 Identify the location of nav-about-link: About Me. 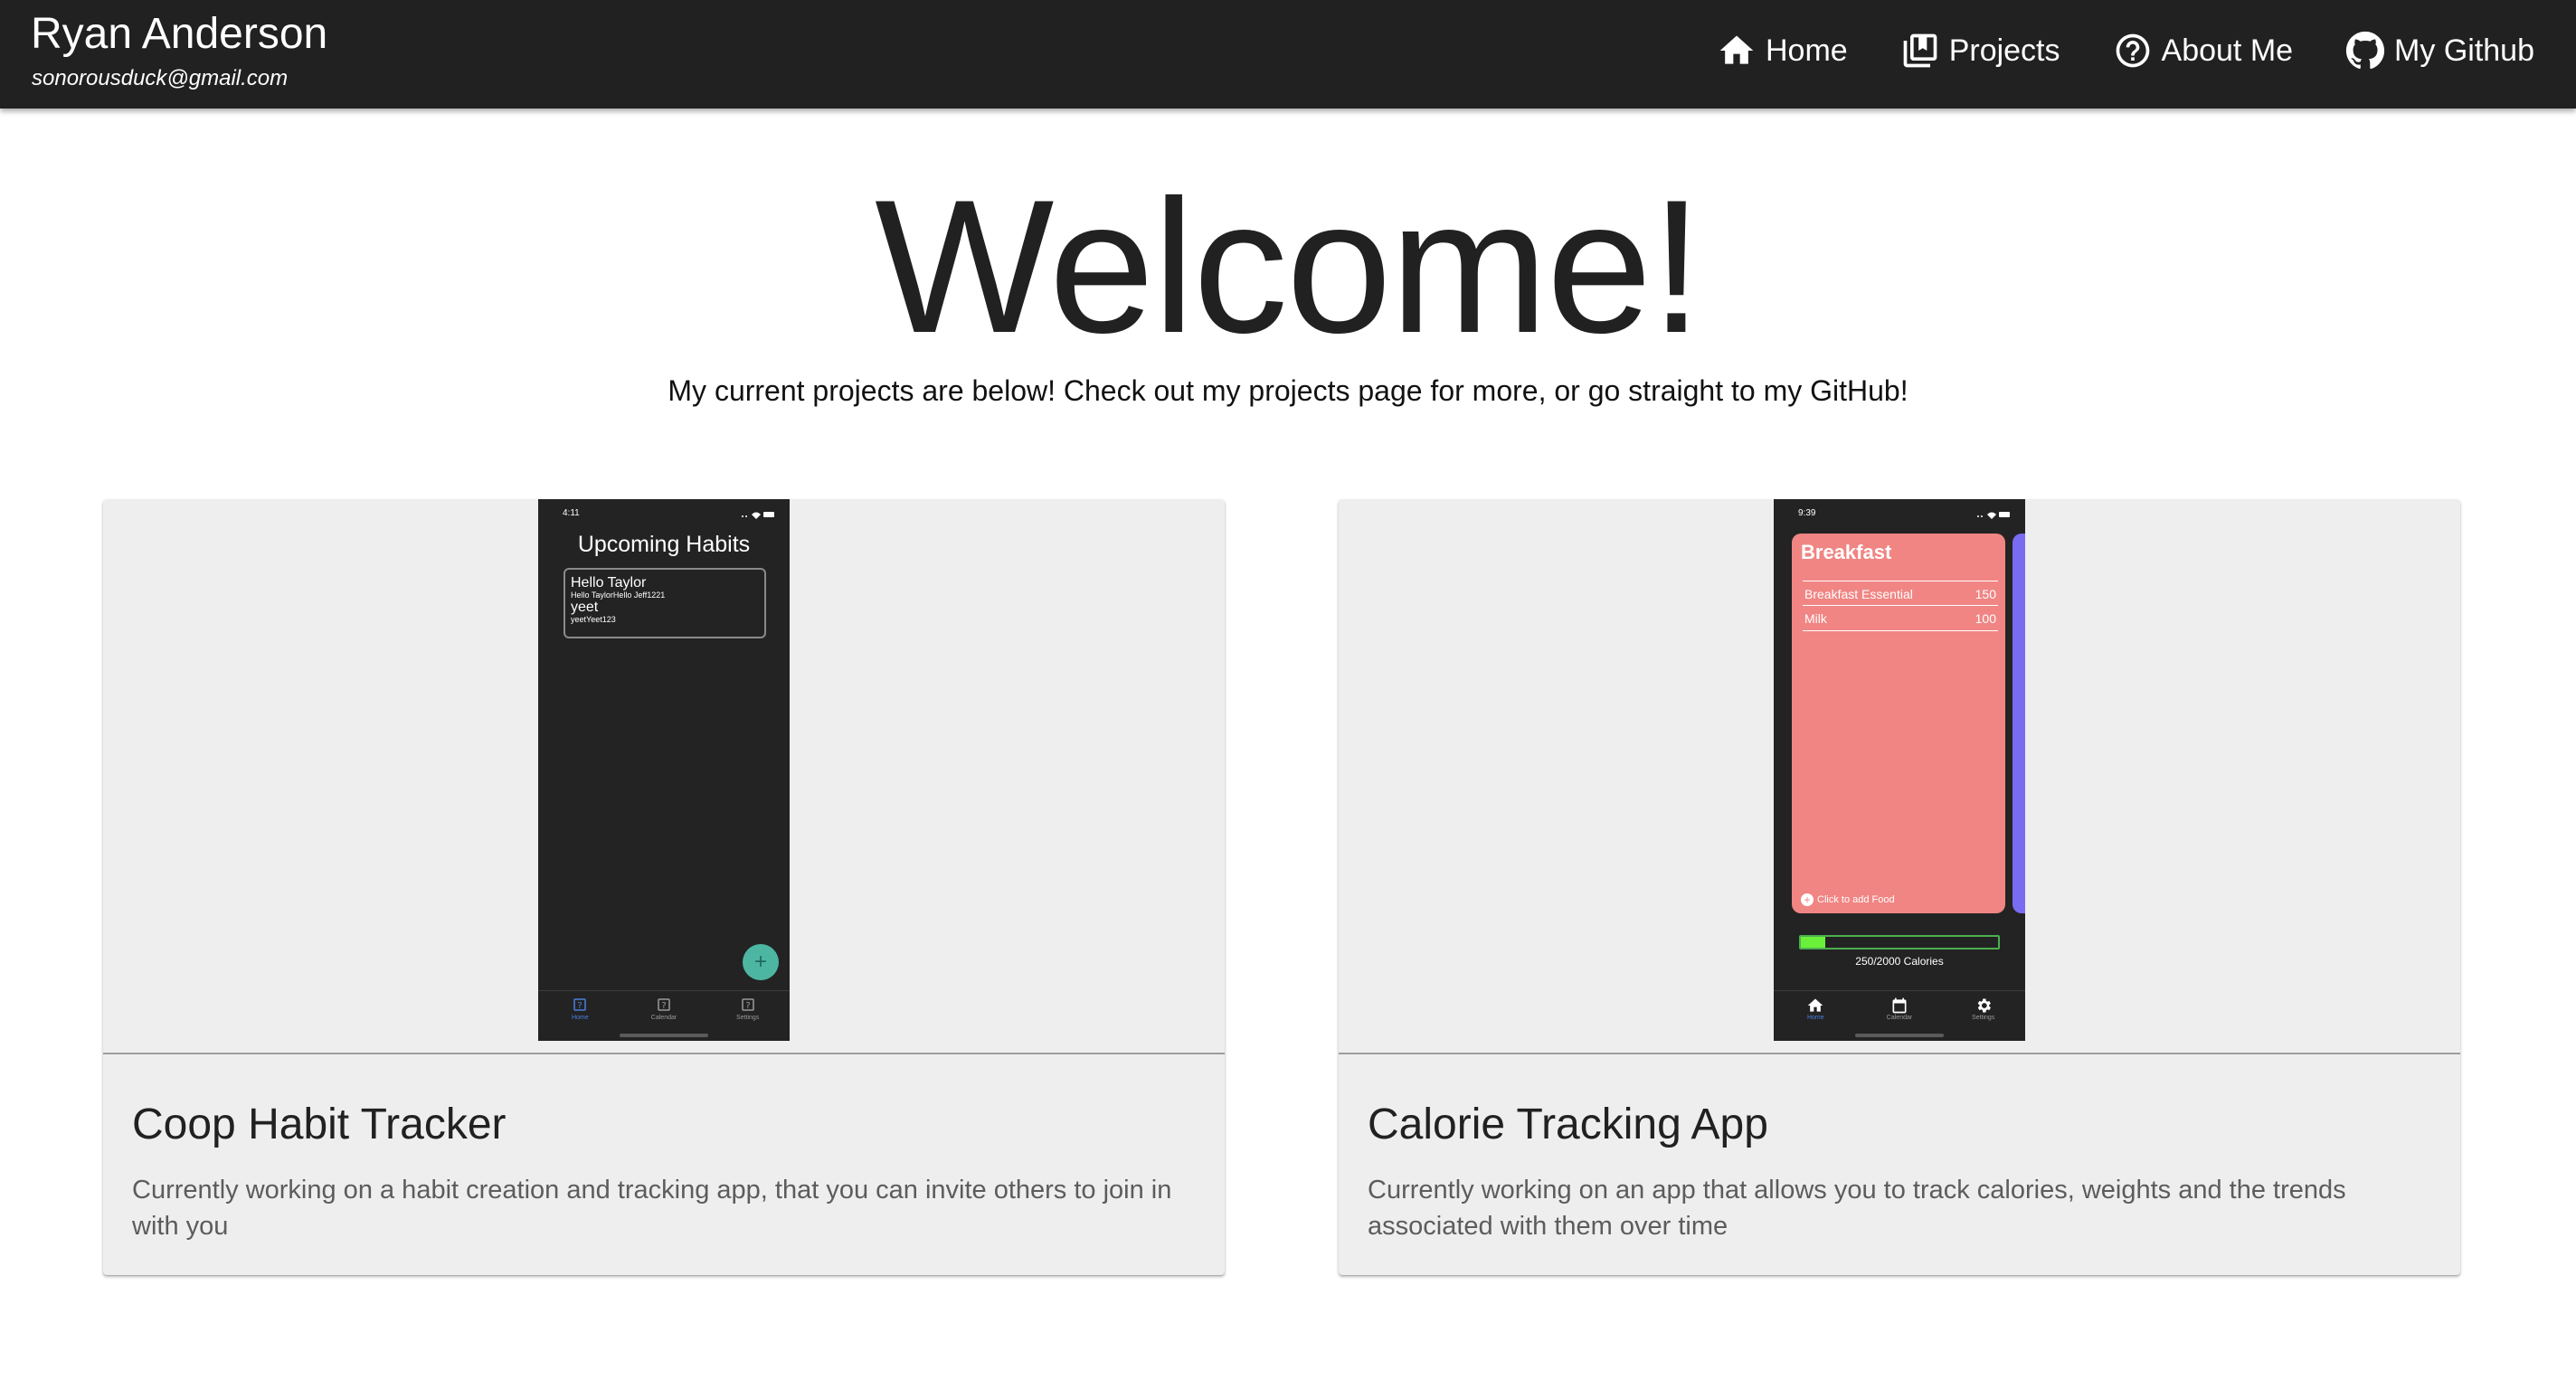
(2203, 51).